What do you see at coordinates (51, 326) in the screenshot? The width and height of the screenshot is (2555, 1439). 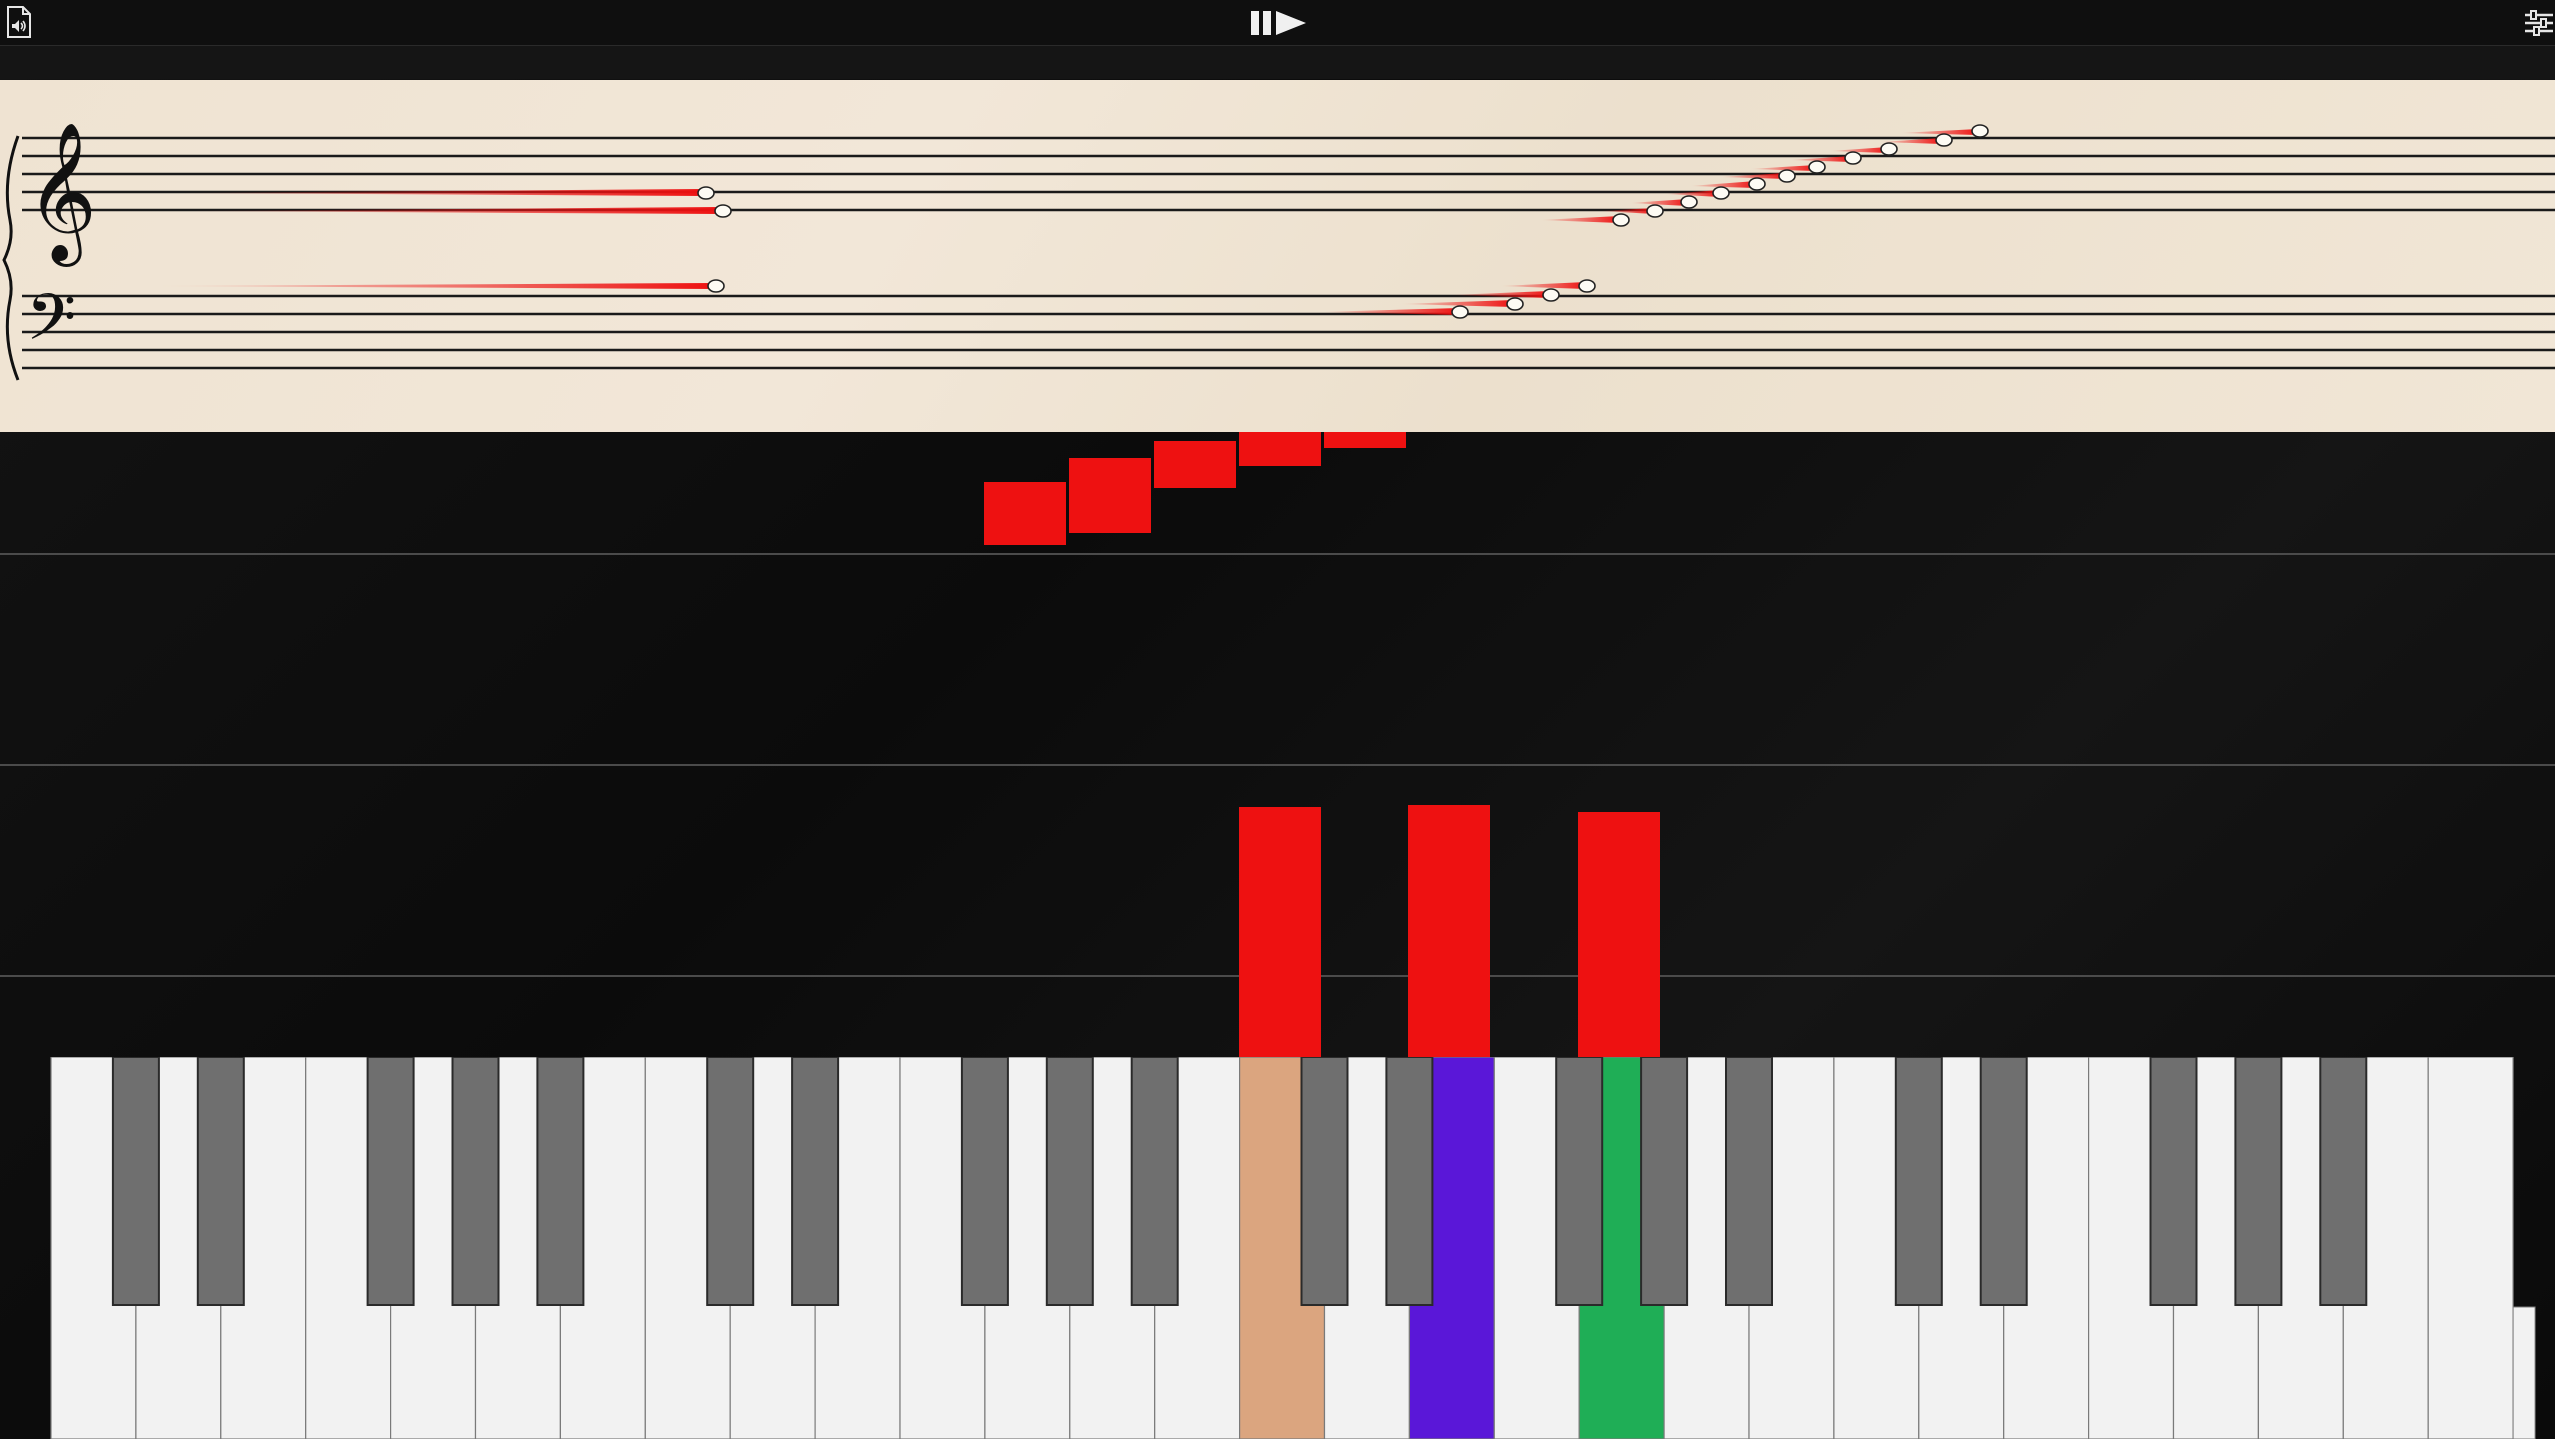 I see `bass-clef-icon: 𝄢` at bounding box center [51, 326].